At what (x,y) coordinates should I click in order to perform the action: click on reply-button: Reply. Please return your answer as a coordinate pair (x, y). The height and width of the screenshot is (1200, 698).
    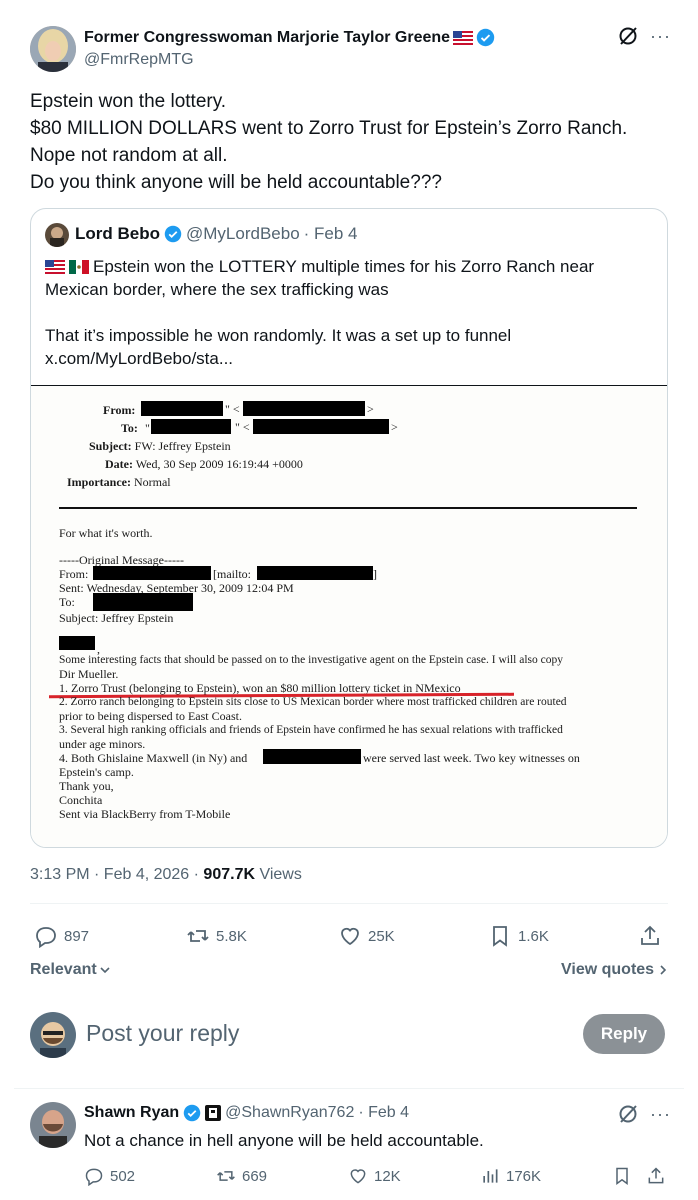
    Looking at the image, I should click on (624, 1034).